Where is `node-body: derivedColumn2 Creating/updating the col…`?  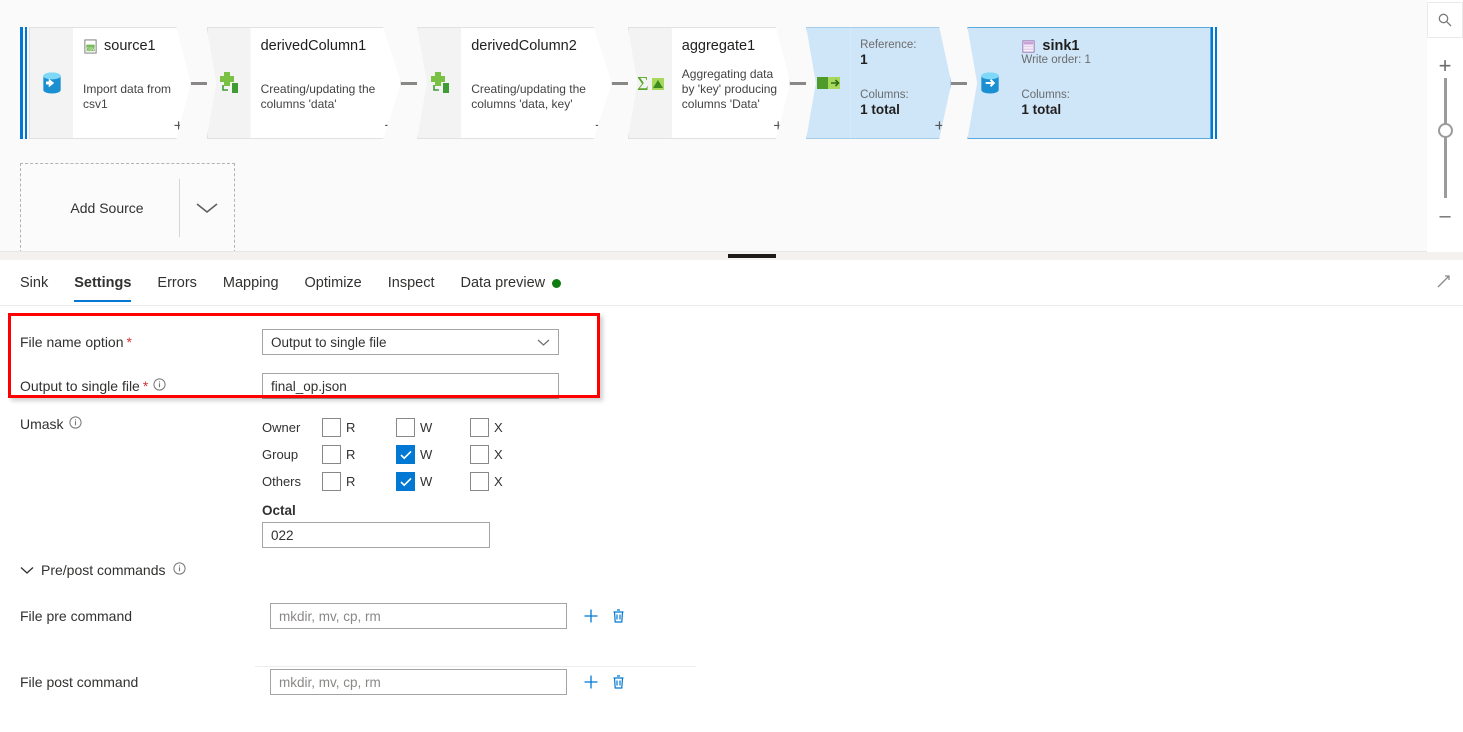 node-body: derivedColumn2 Creating/updating the col… is located at coordinates (536, 83).